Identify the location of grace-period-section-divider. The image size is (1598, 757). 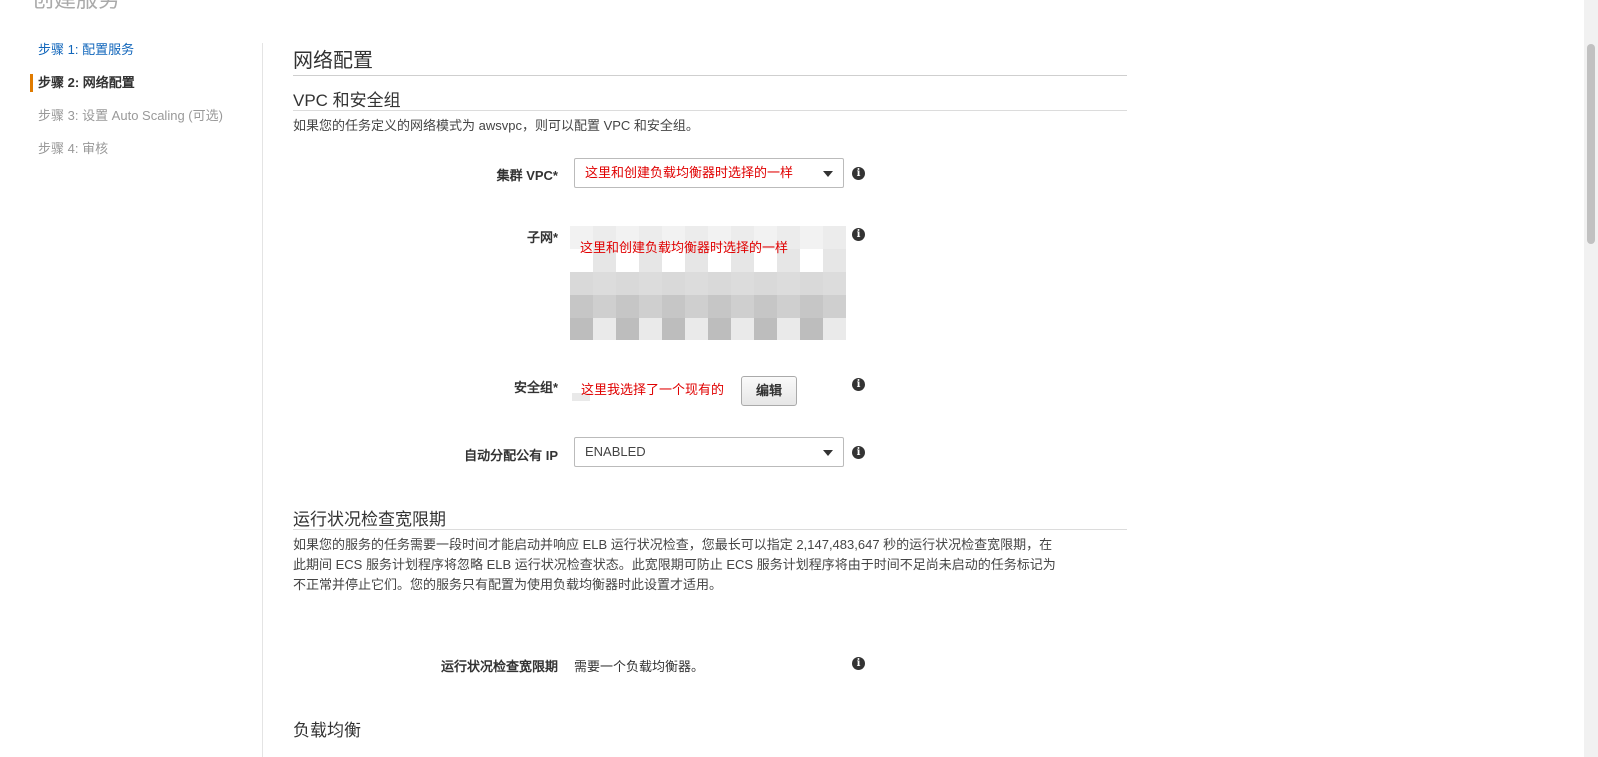
(710, 529).